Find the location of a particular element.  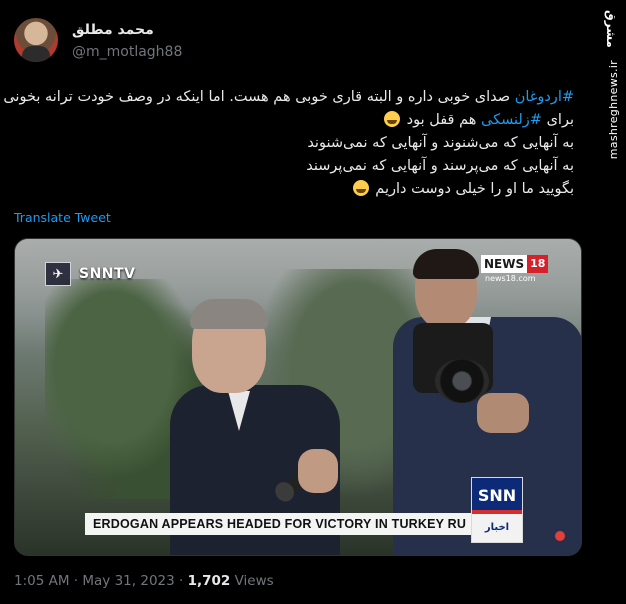

sweat-smile-emoji-icon is located at coordinates (392, 119).